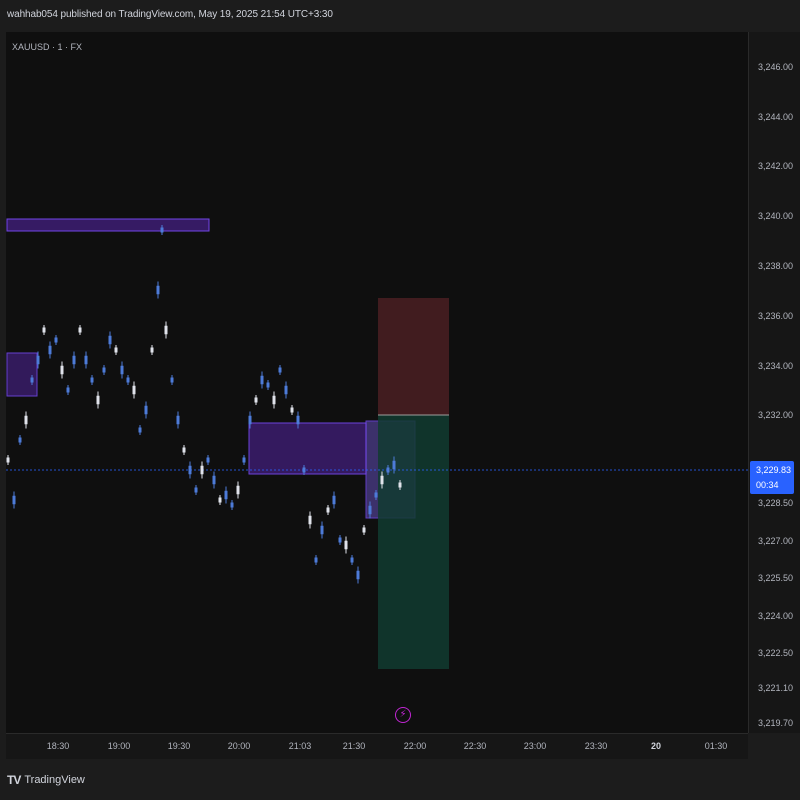 The width and height of the screenshot is (800, 800). I want to click on tradingview-logo-icon: TV, so click(14, 780).